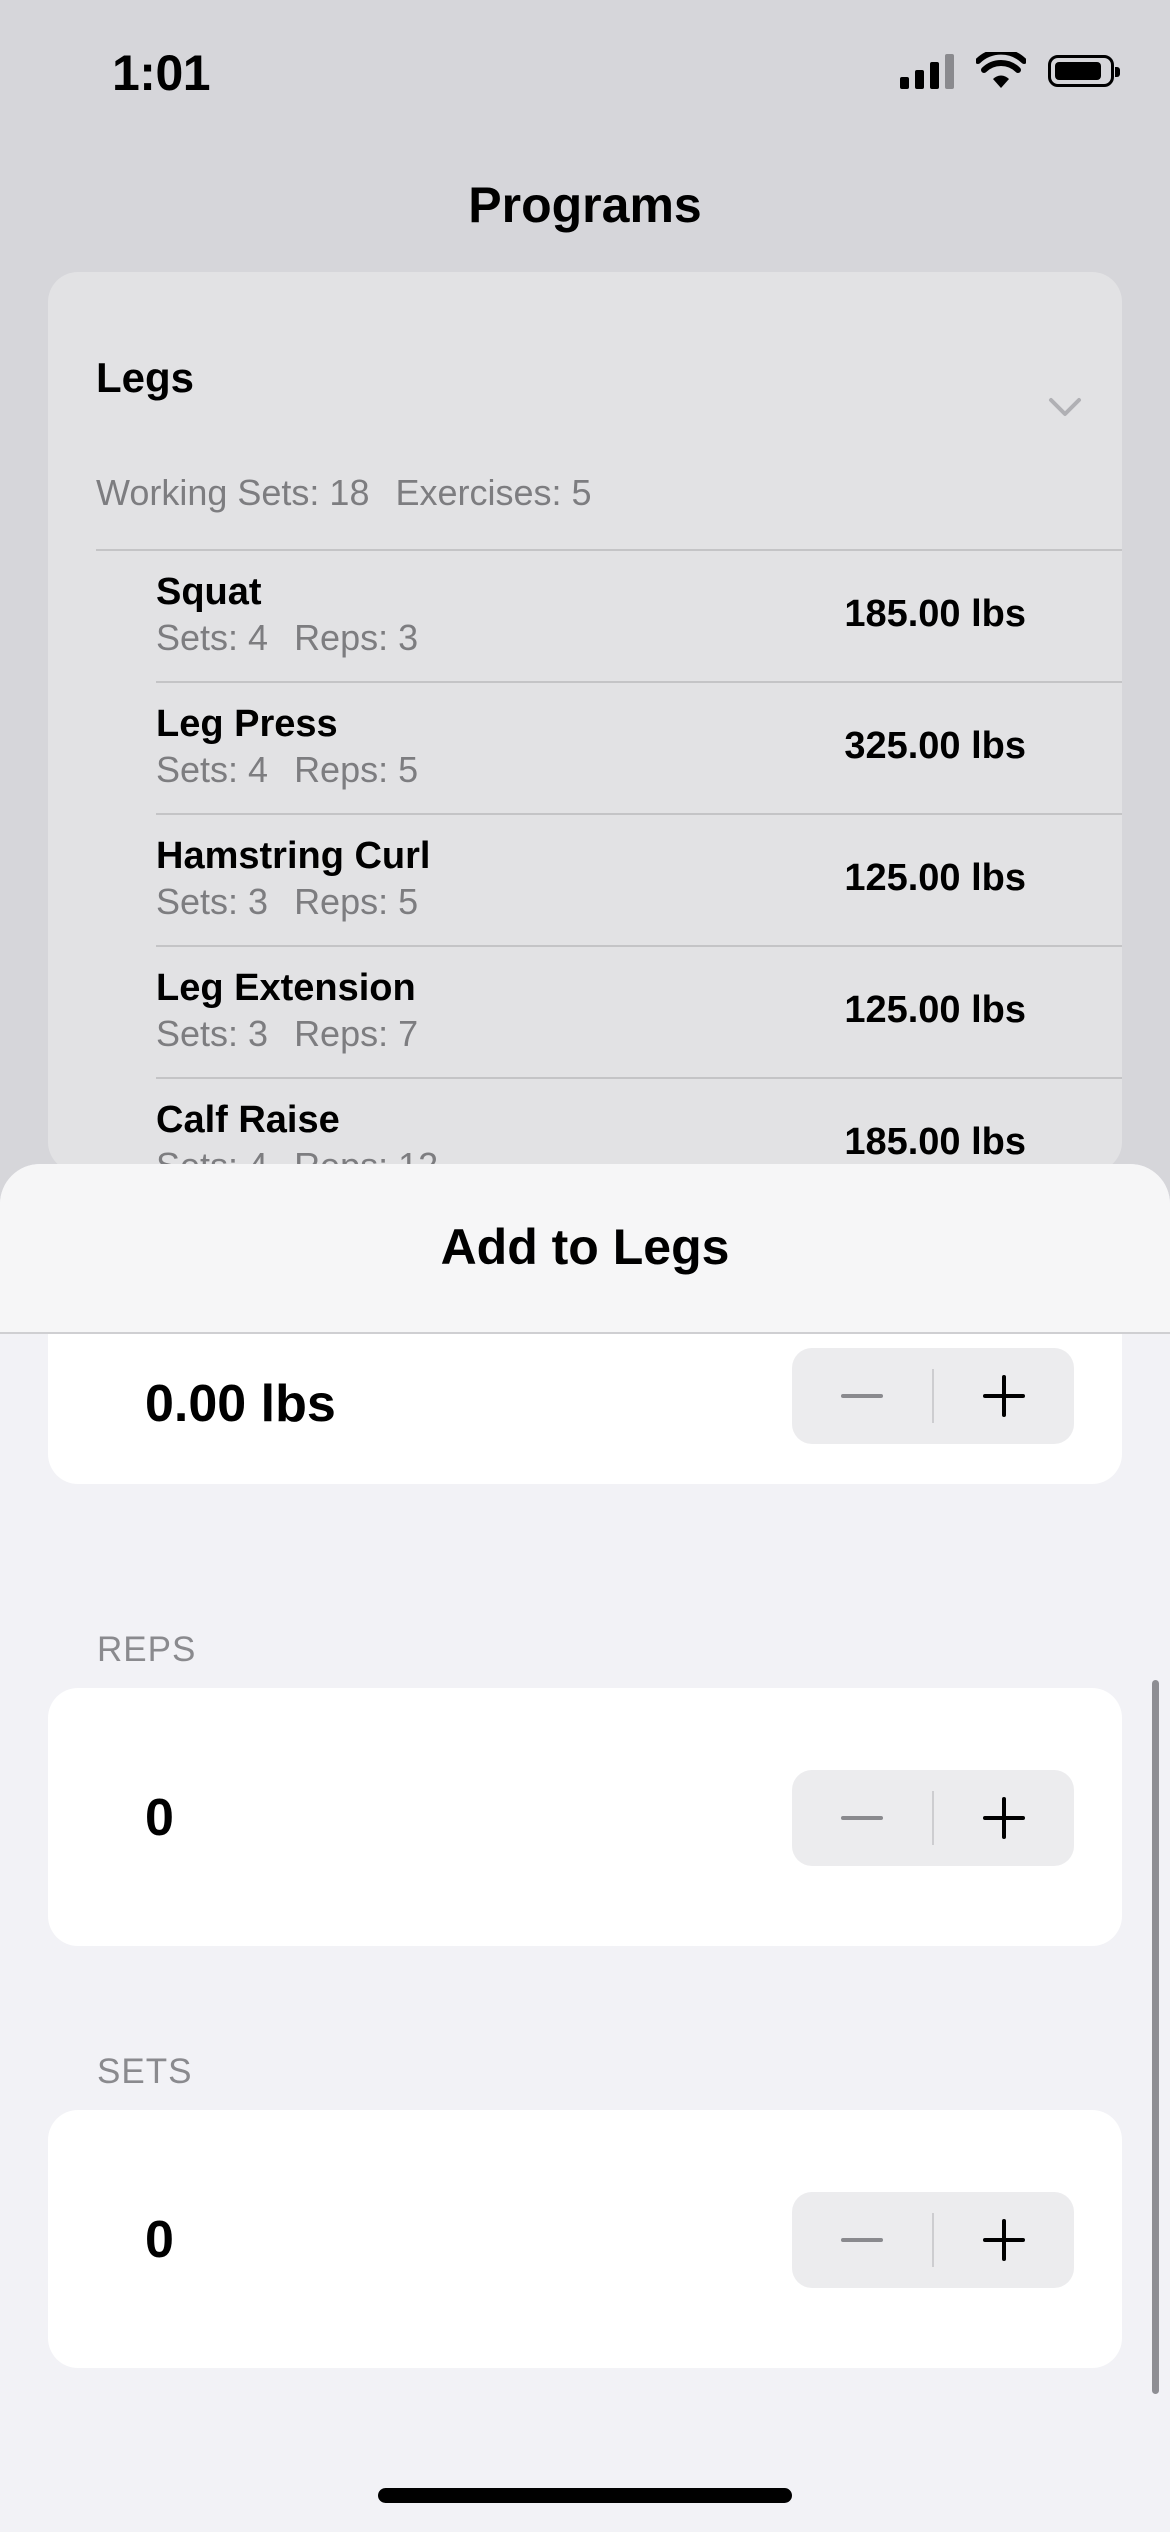 This screenshot has height=2532, width=1170. I want to click on weight-decrement-button, so click(862, 1396).